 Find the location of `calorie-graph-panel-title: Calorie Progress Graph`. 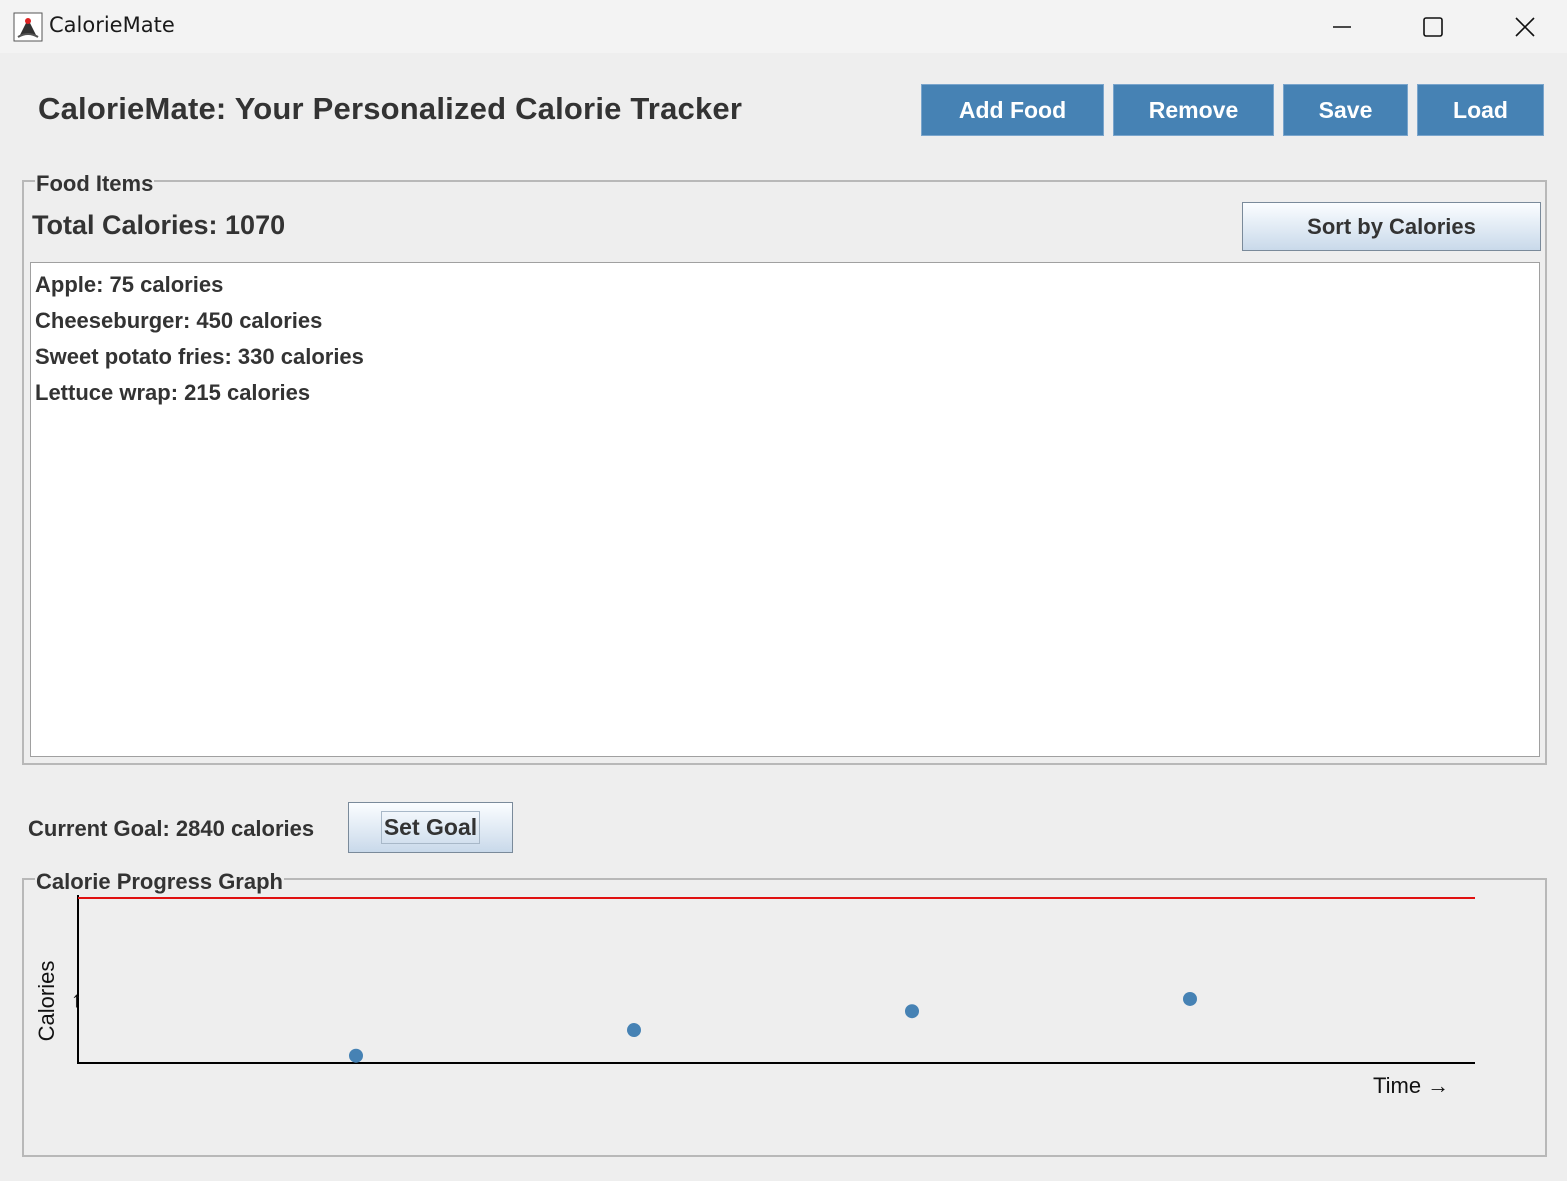

calorie-graph-panel-title: Calorie Progress Graph is located at coordinates (159, 882).